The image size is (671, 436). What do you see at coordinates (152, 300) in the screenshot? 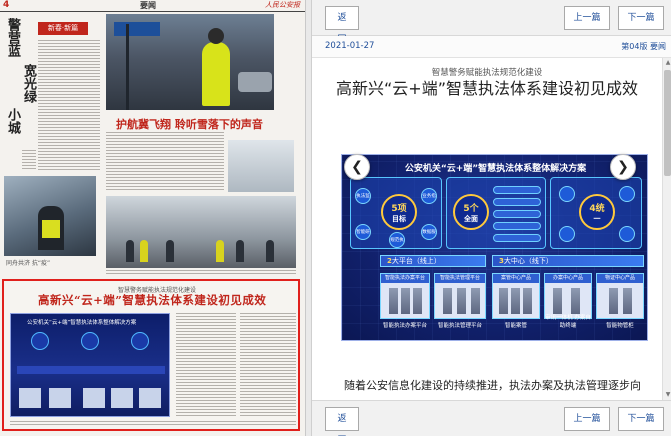
I see `highlight-headline: 高新兴“云+端”智慧执法体系建设初见成效` at bounding box center [152, 300].